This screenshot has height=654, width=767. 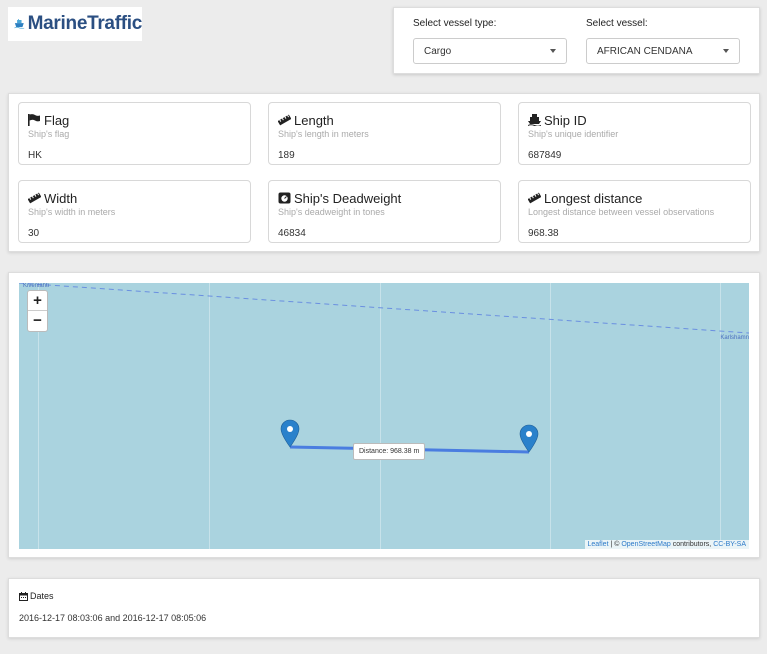 I want to click on longest-distance-title: Longest distance, so click(x=593, y=198).